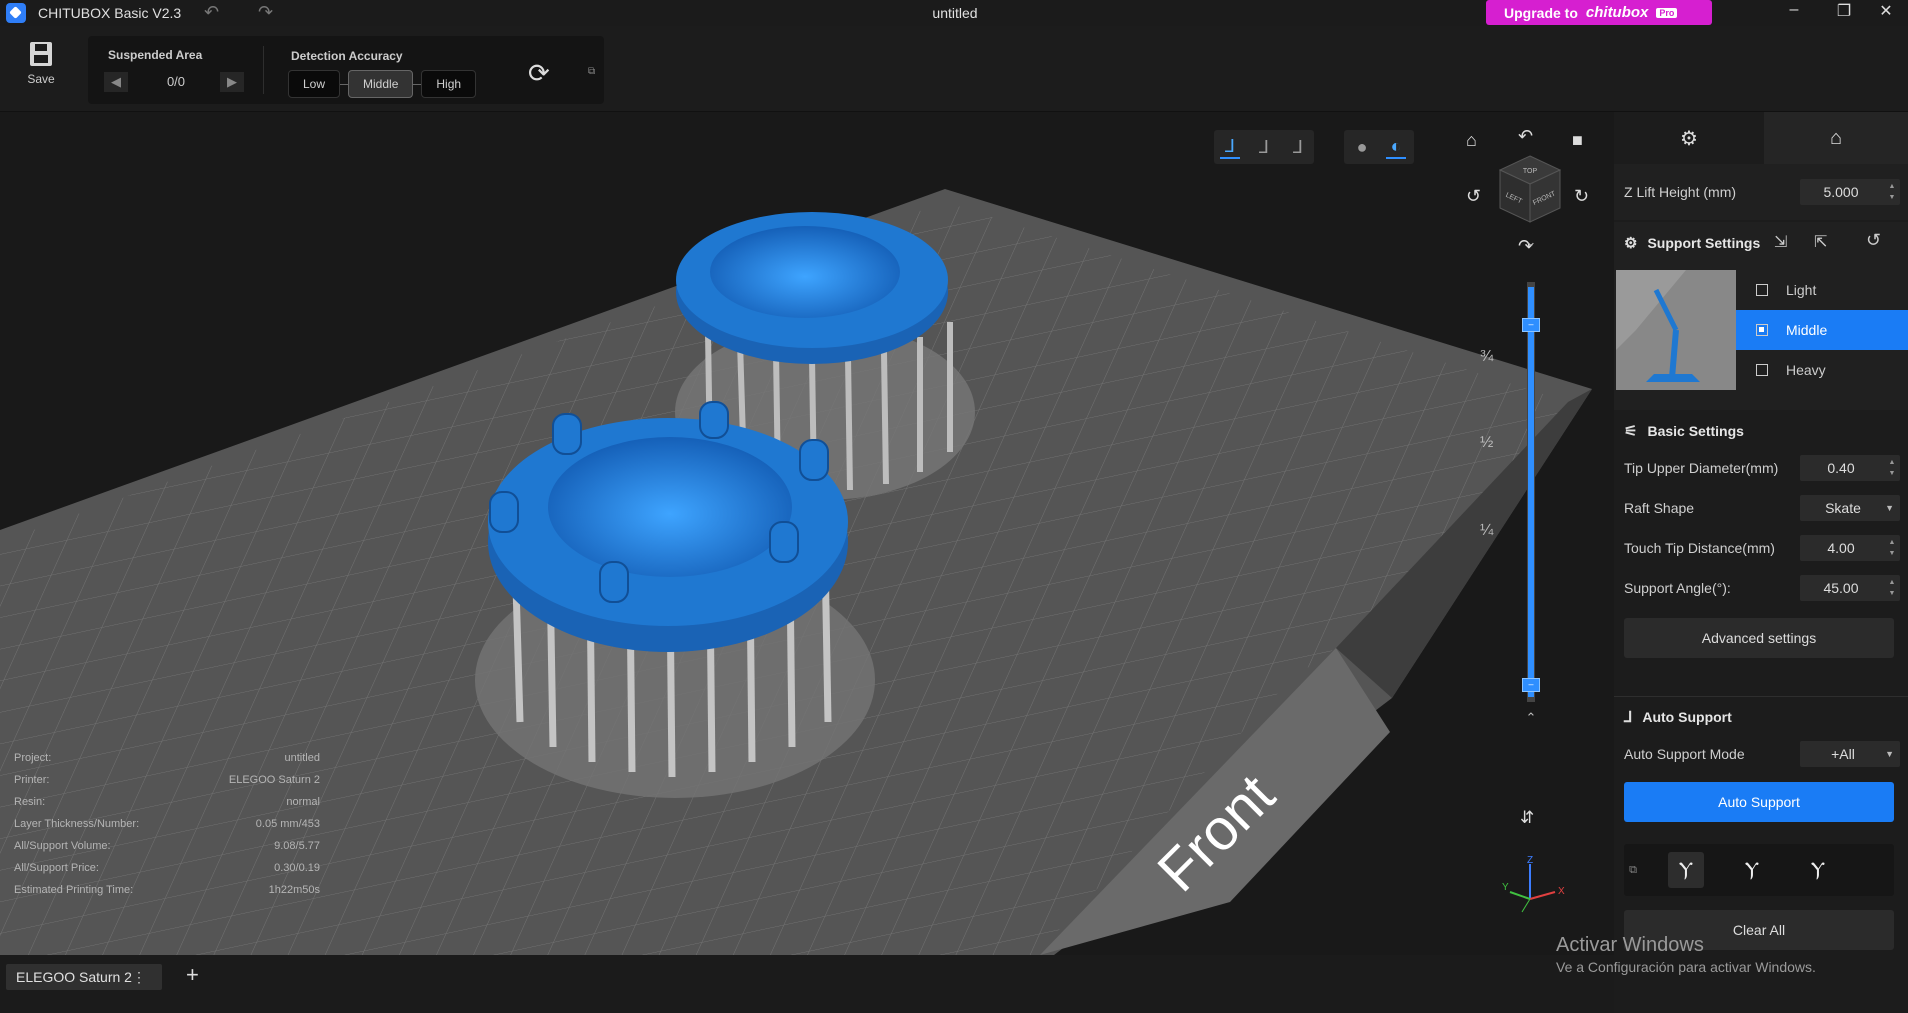  Describe the element at coordinates (1396, 147) in the screenshot. I see `transparent-sphere-icon: ◐` at that location.